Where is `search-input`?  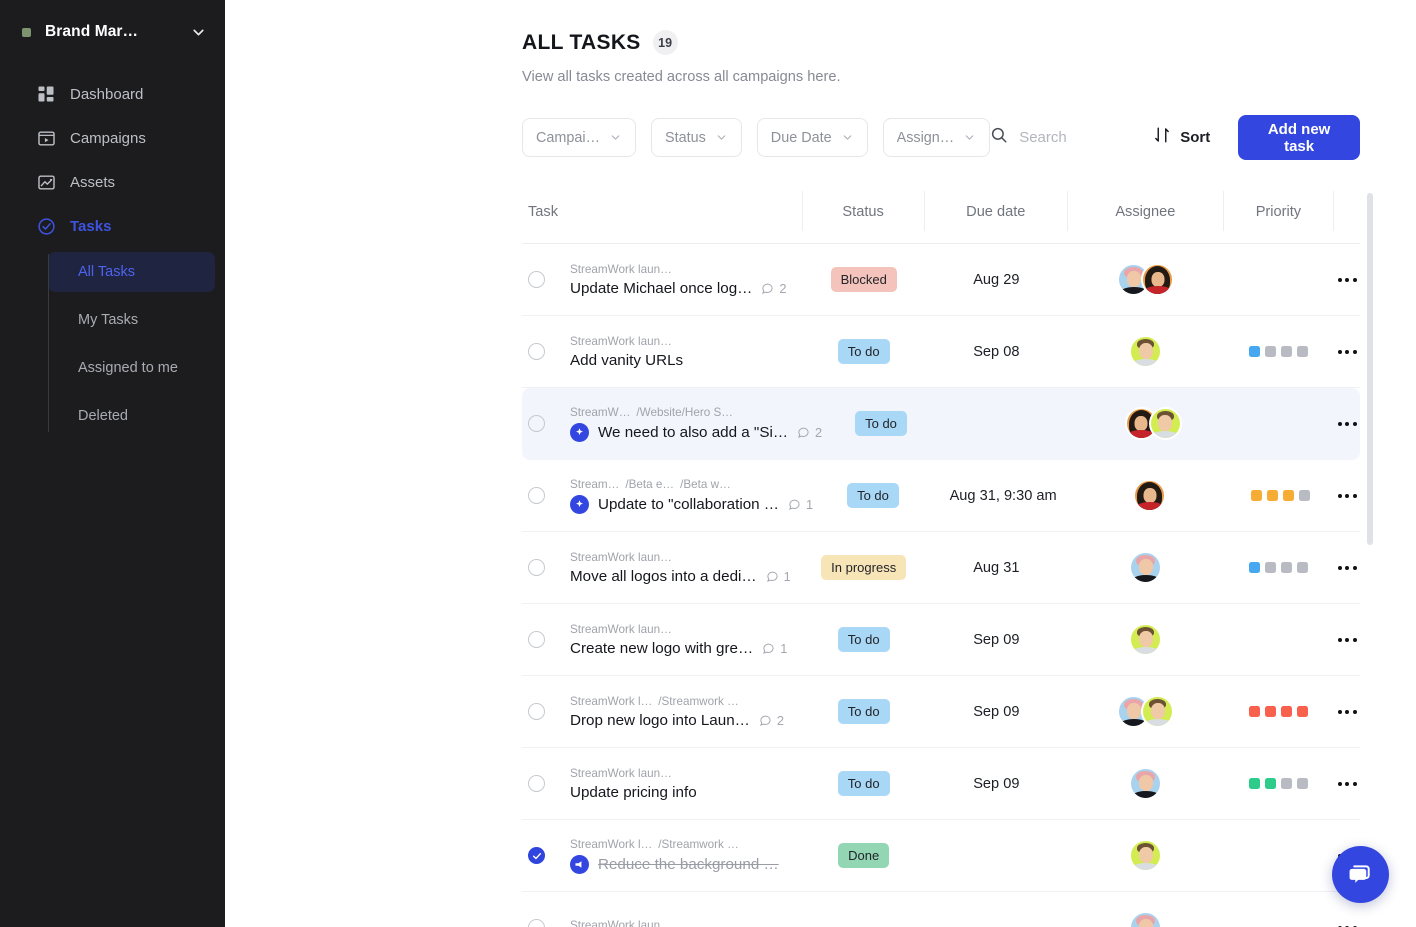
search-input is located at coordinates (1075, 137).